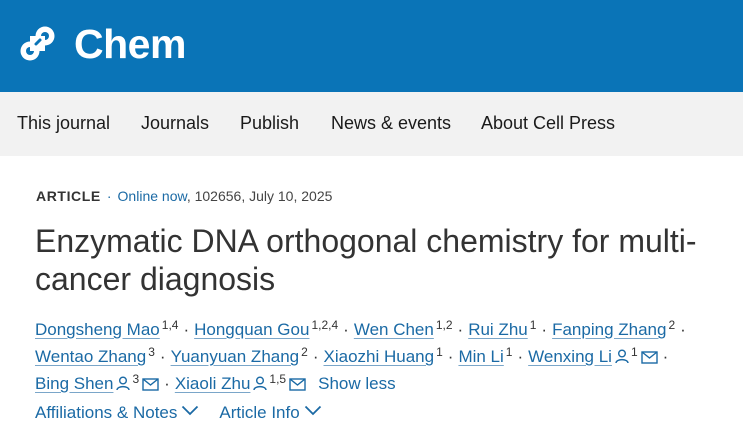 This screenshot has height=433, width=743. I want to click on nav-item-publish: Publish, so click(269, 123).